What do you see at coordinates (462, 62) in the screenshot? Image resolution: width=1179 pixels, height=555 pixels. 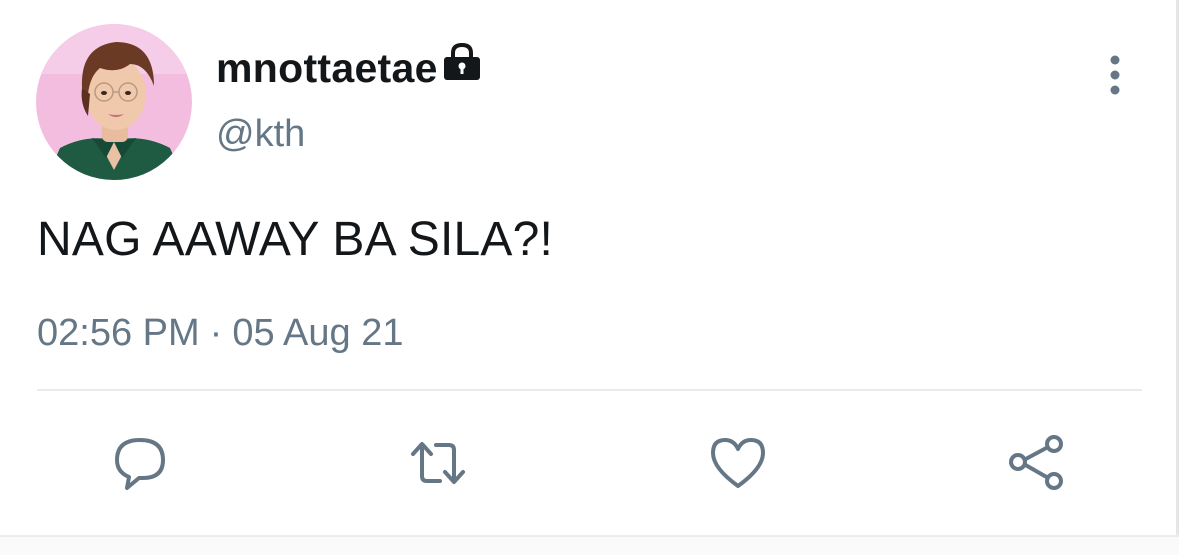 I see `lock-icon` at bounding box center [462, 62].